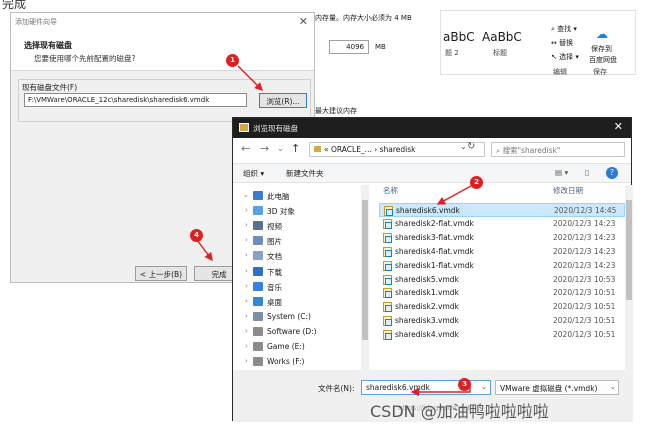 This screenshot has height=427, width=659. I want to click on forward-arrow-icon: →, so click(264, 148).